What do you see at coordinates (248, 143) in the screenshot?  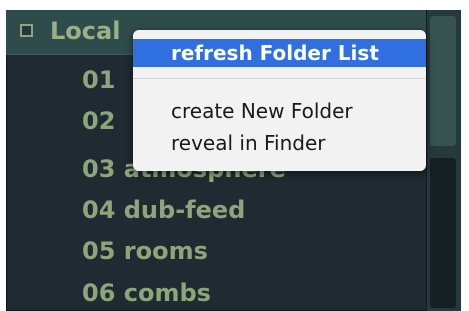 I see `menu-item-label: reveal in Finder` at bounding box center [248, 143].